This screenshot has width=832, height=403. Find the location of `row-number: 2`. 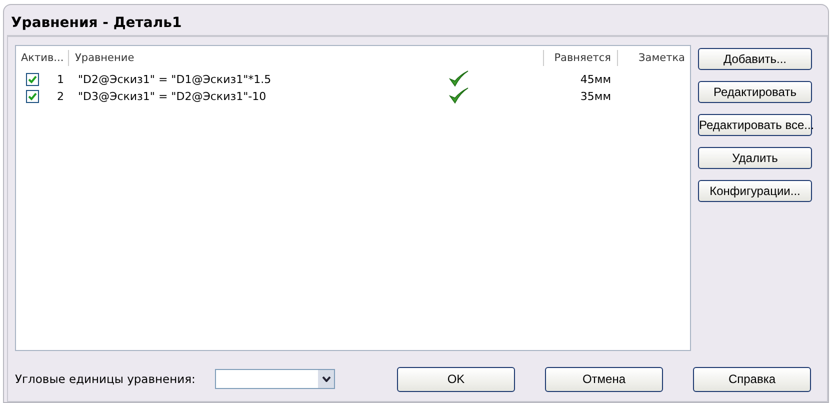

row-number: 2 is located at coordinates (60, 96).